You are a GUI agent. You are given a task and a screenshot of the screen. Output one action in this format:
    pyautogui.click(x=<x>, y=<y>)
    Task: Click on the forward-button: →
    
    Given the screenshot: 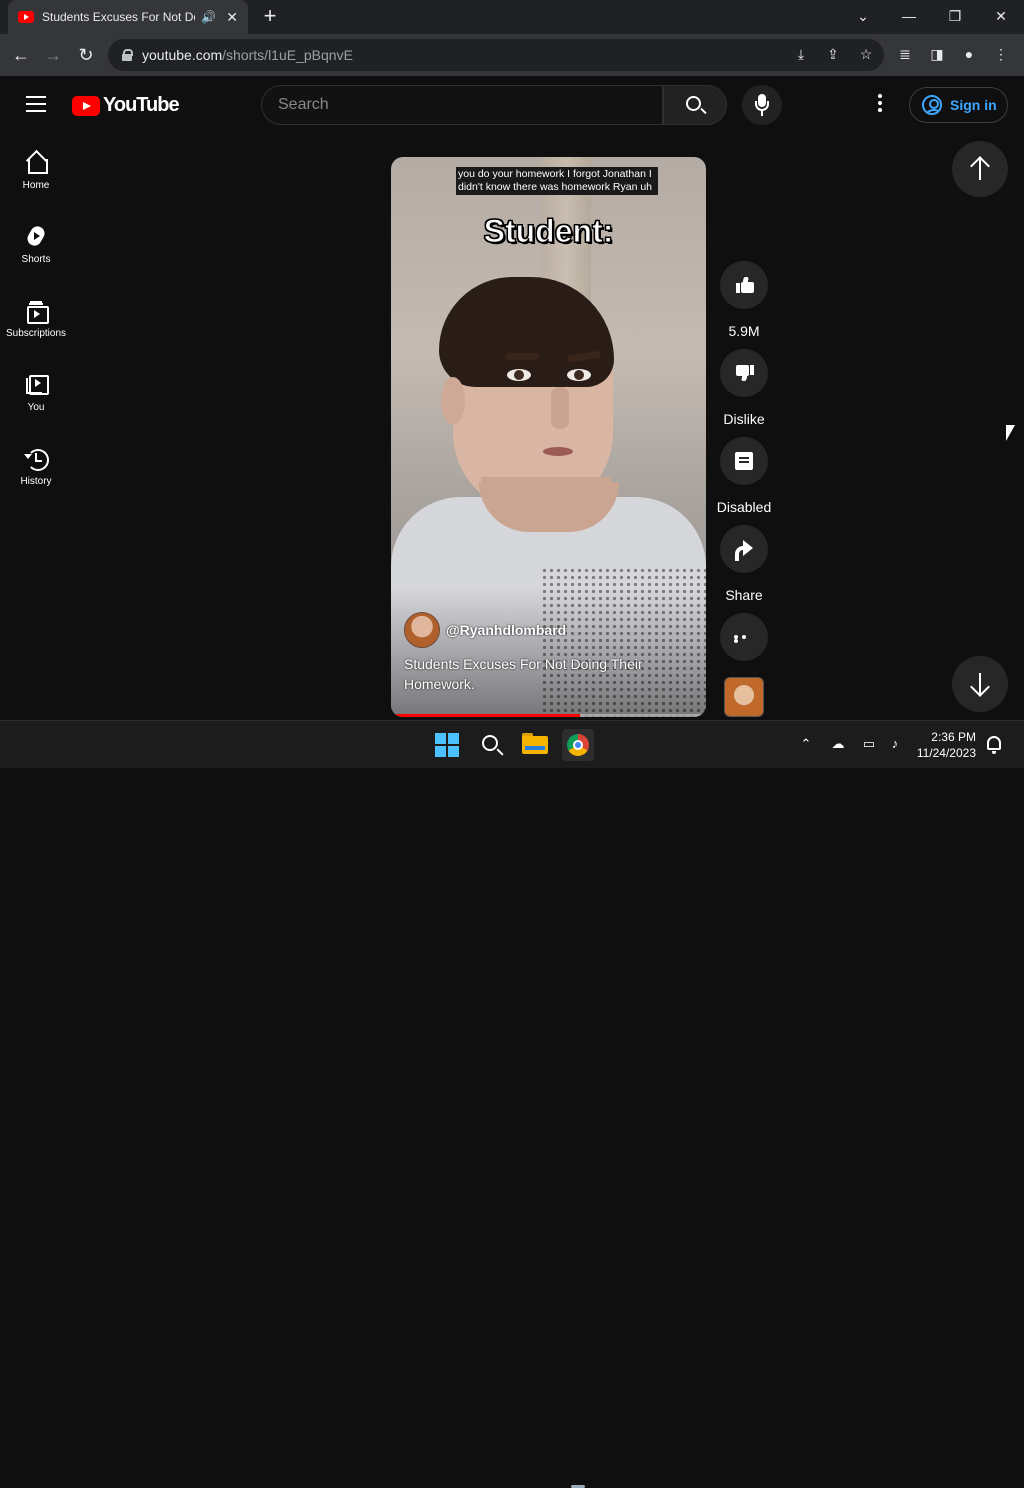 What is the action you would take?
    pyautogui.click(x=53, y=55)
    